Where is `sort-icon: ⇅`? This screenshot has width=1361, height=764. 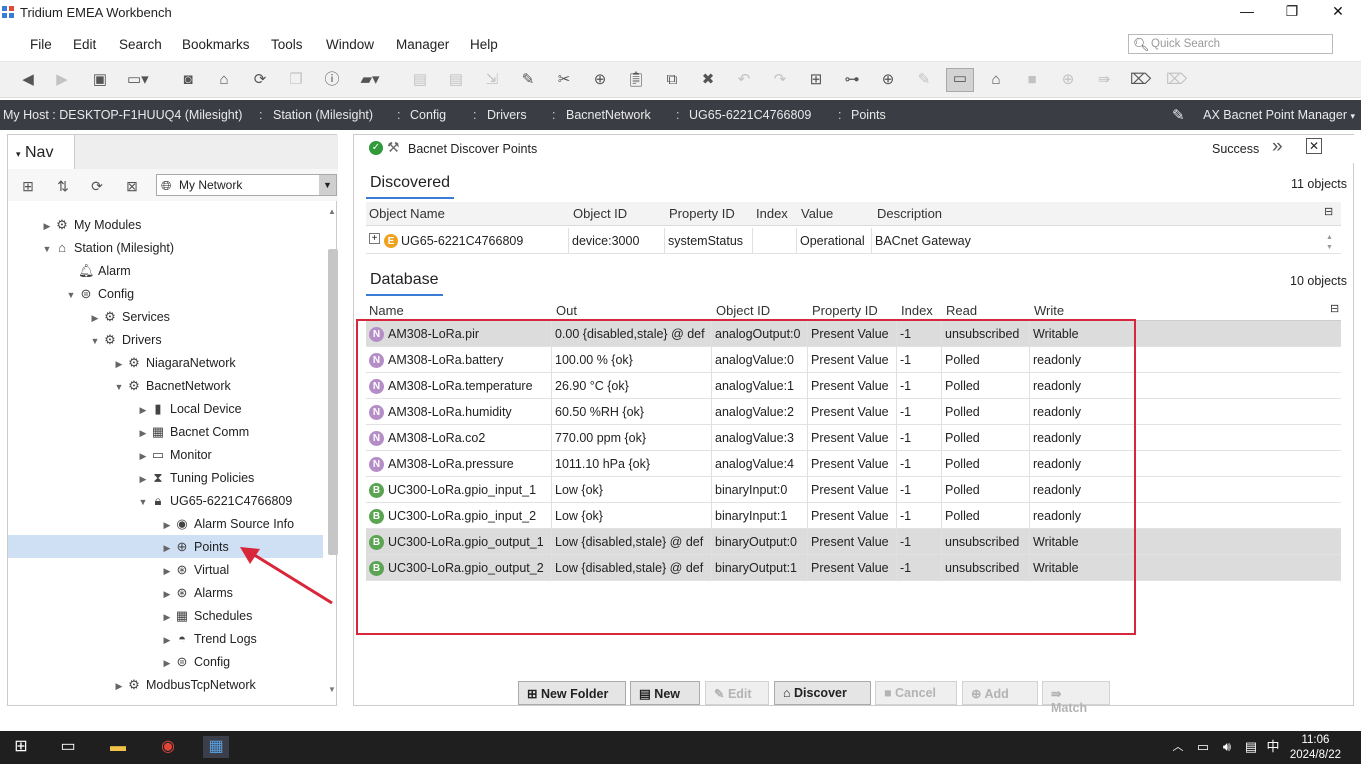 sort-icon: ⇅ is located at coordinates (63, 186).